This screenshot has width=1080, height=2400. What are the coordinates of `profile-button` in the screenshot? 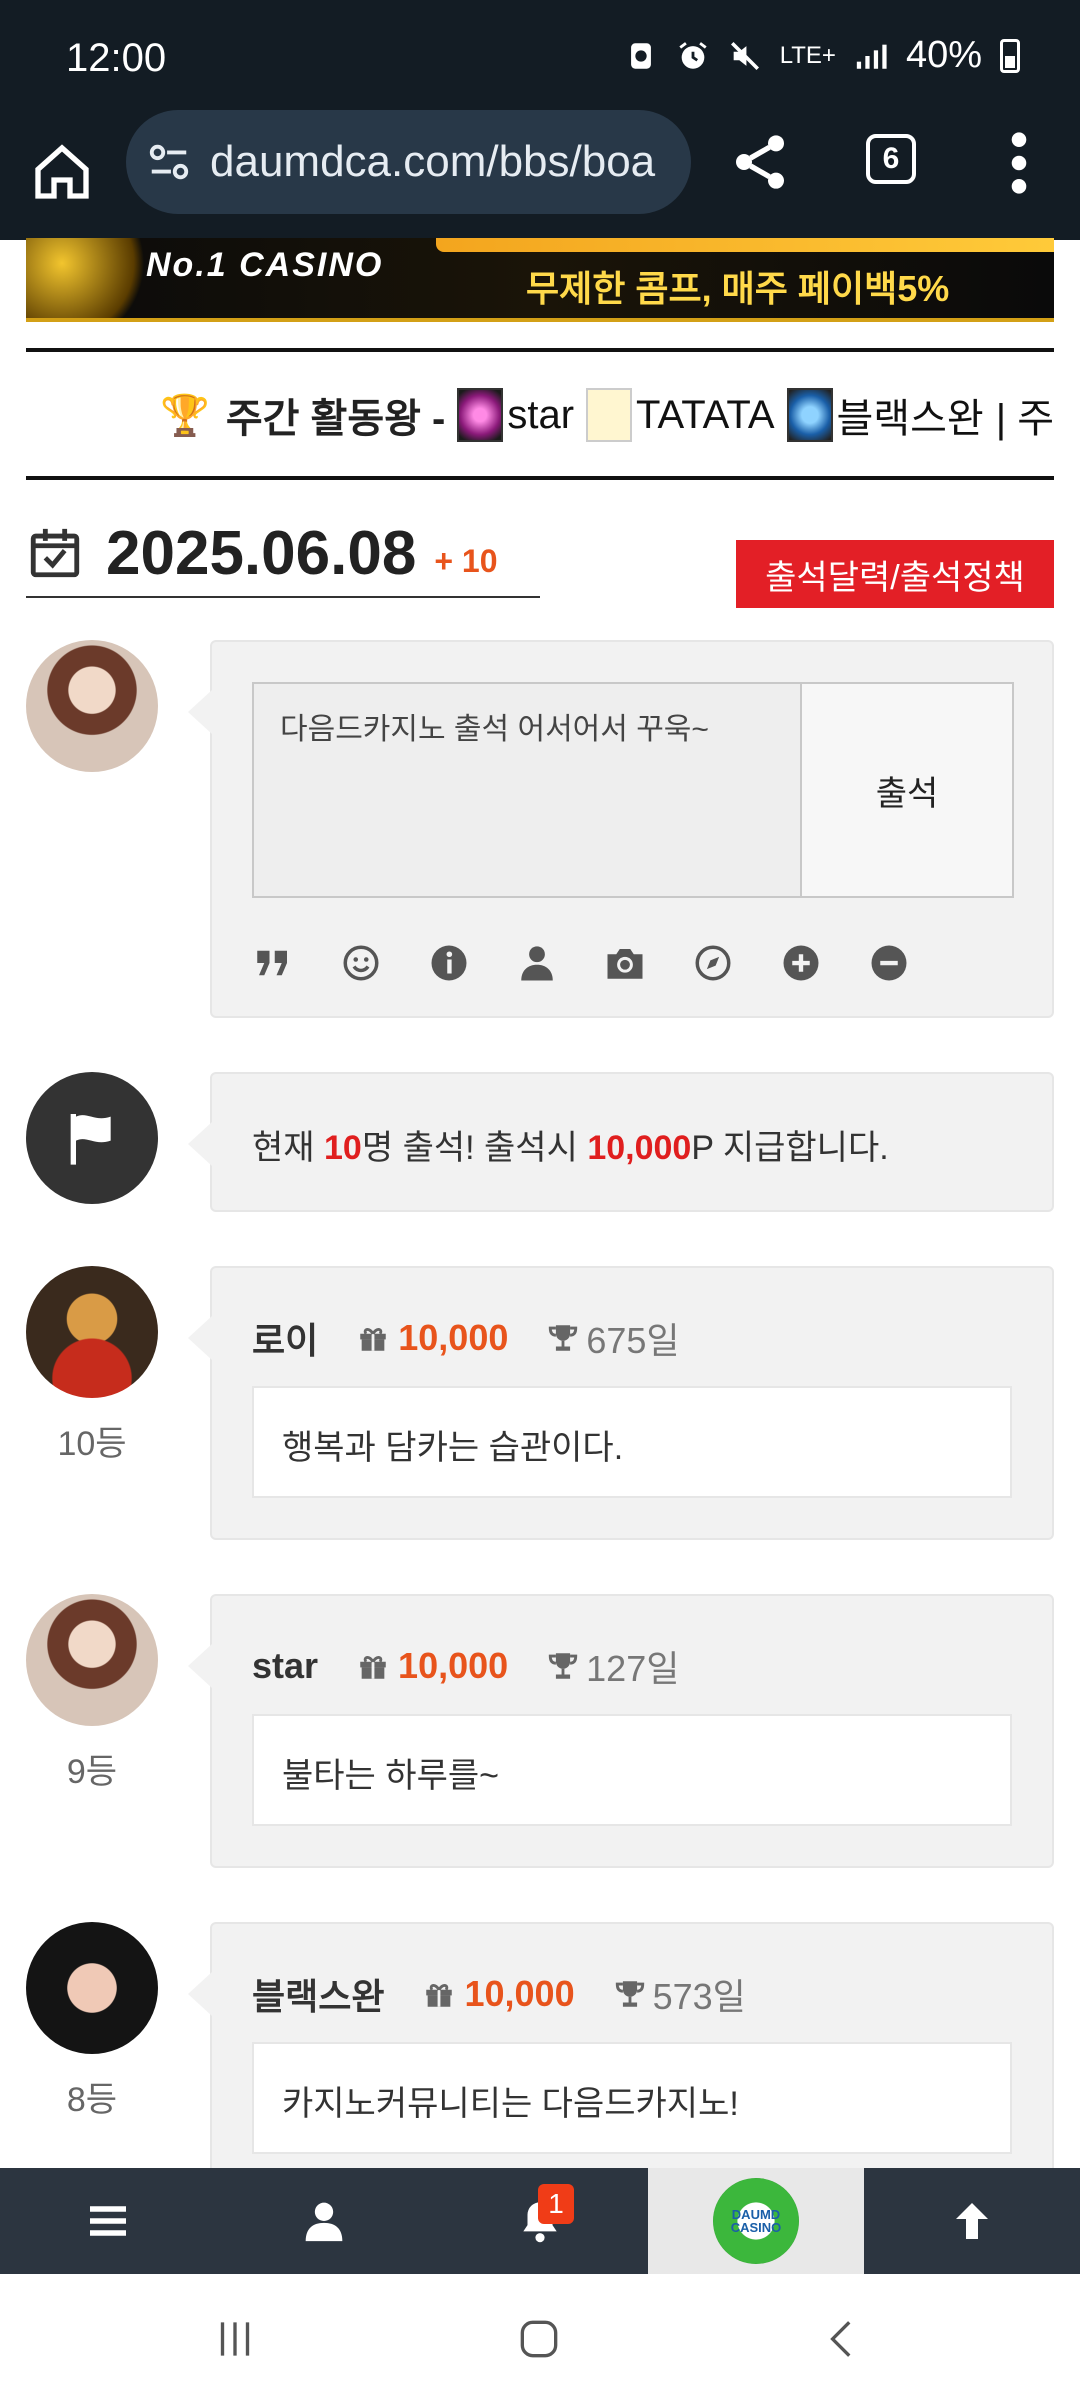 It's located at (324, 2221).